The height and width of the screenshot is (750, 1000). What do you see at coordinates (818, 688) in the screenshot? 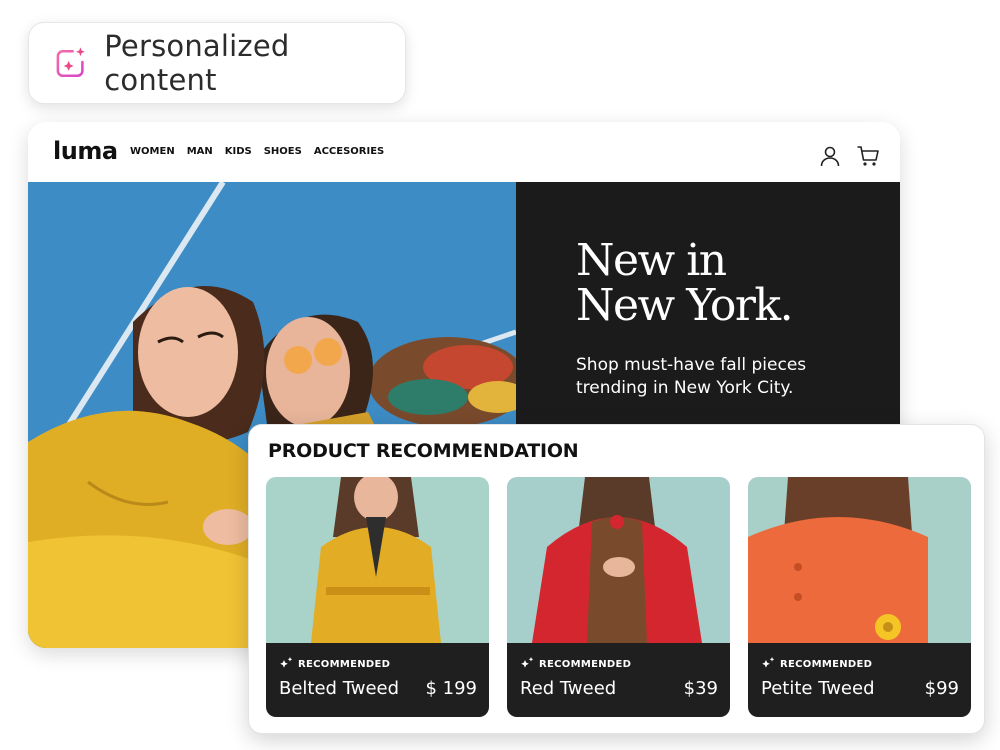
I see `product-name: Petite Tweed` at bounding box center [818, 688].